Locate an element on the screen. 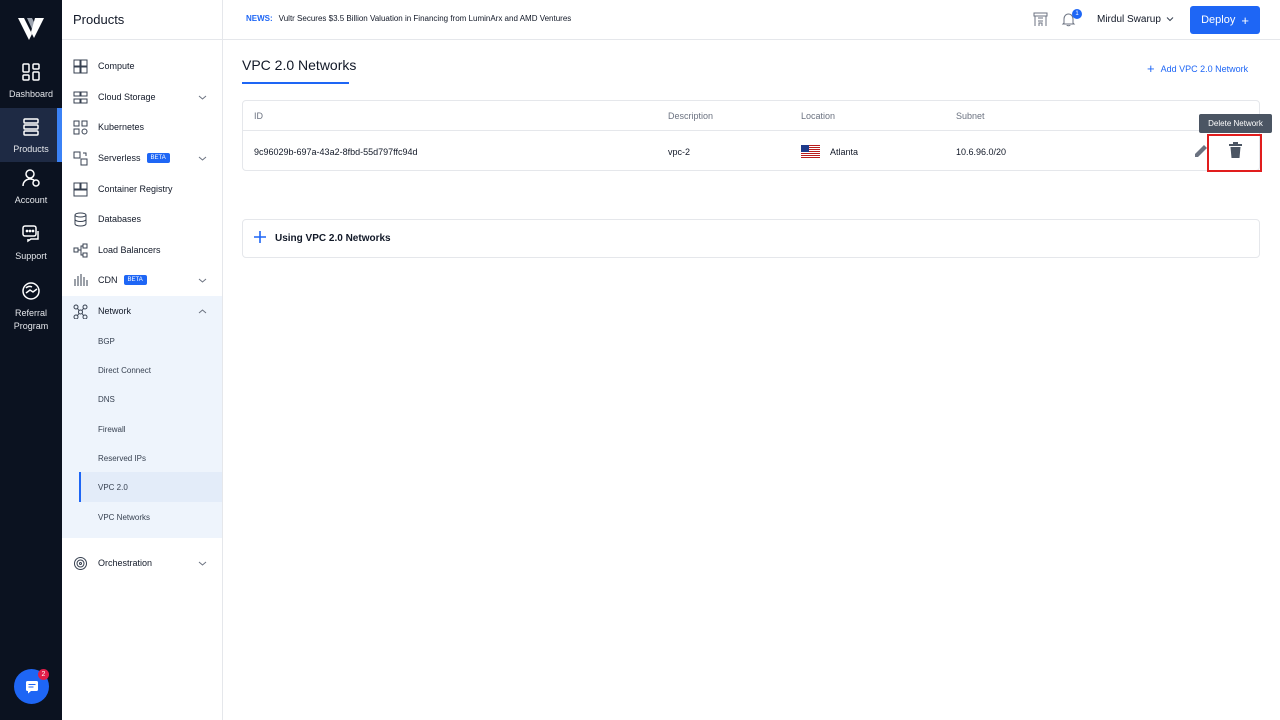  notification-badge: 1 is located at coordinates (1077, 14).